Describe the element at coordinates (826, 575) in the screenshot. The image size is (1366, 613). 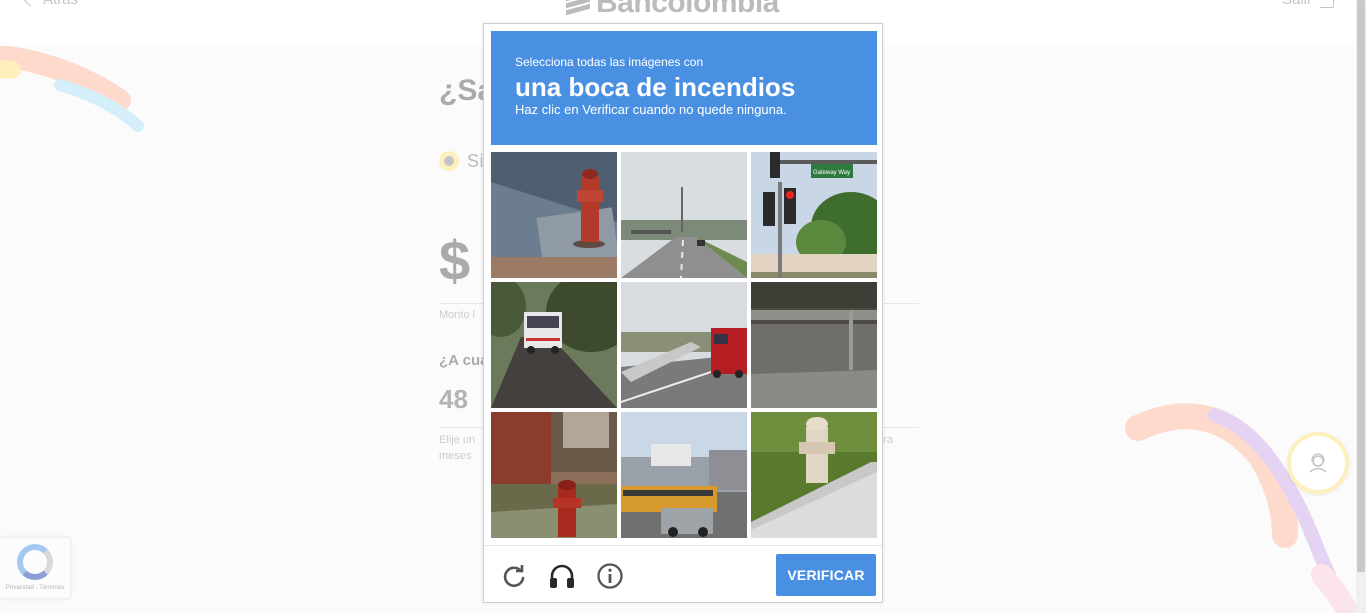
I see `verify-button: VERIFICAR` at that location.